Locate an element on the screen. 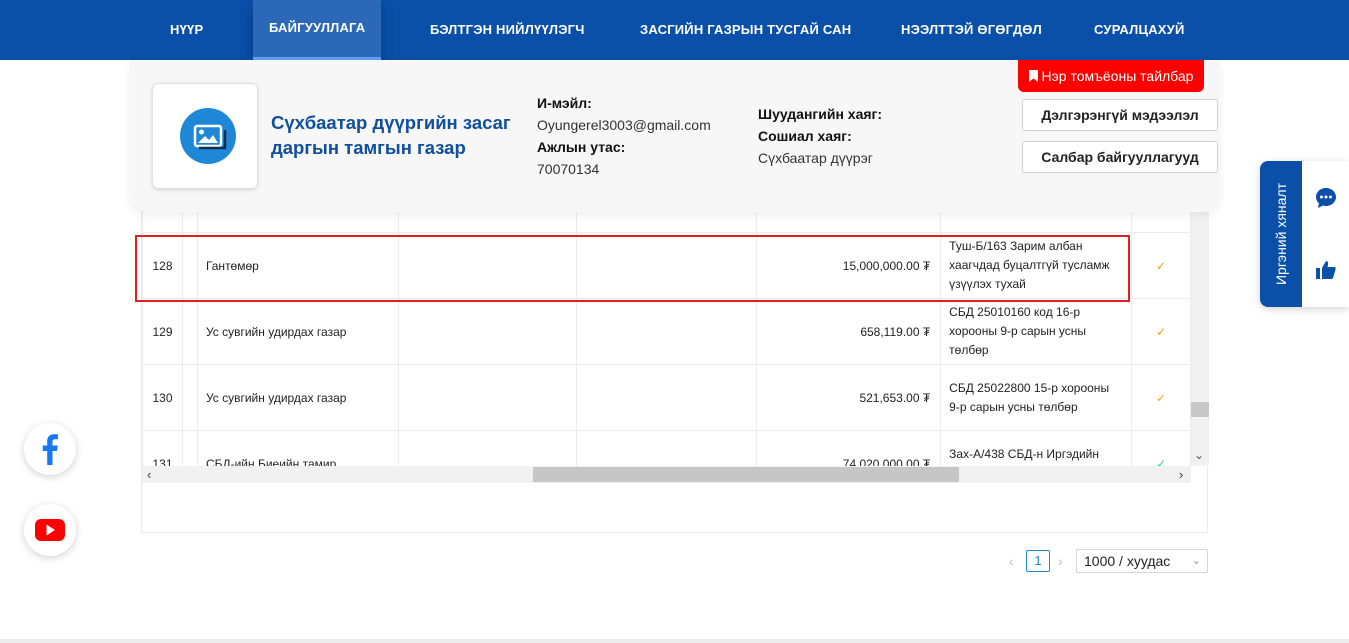 The image size is (1349, 643). youtube-icon is located at coordinates (50, 530).